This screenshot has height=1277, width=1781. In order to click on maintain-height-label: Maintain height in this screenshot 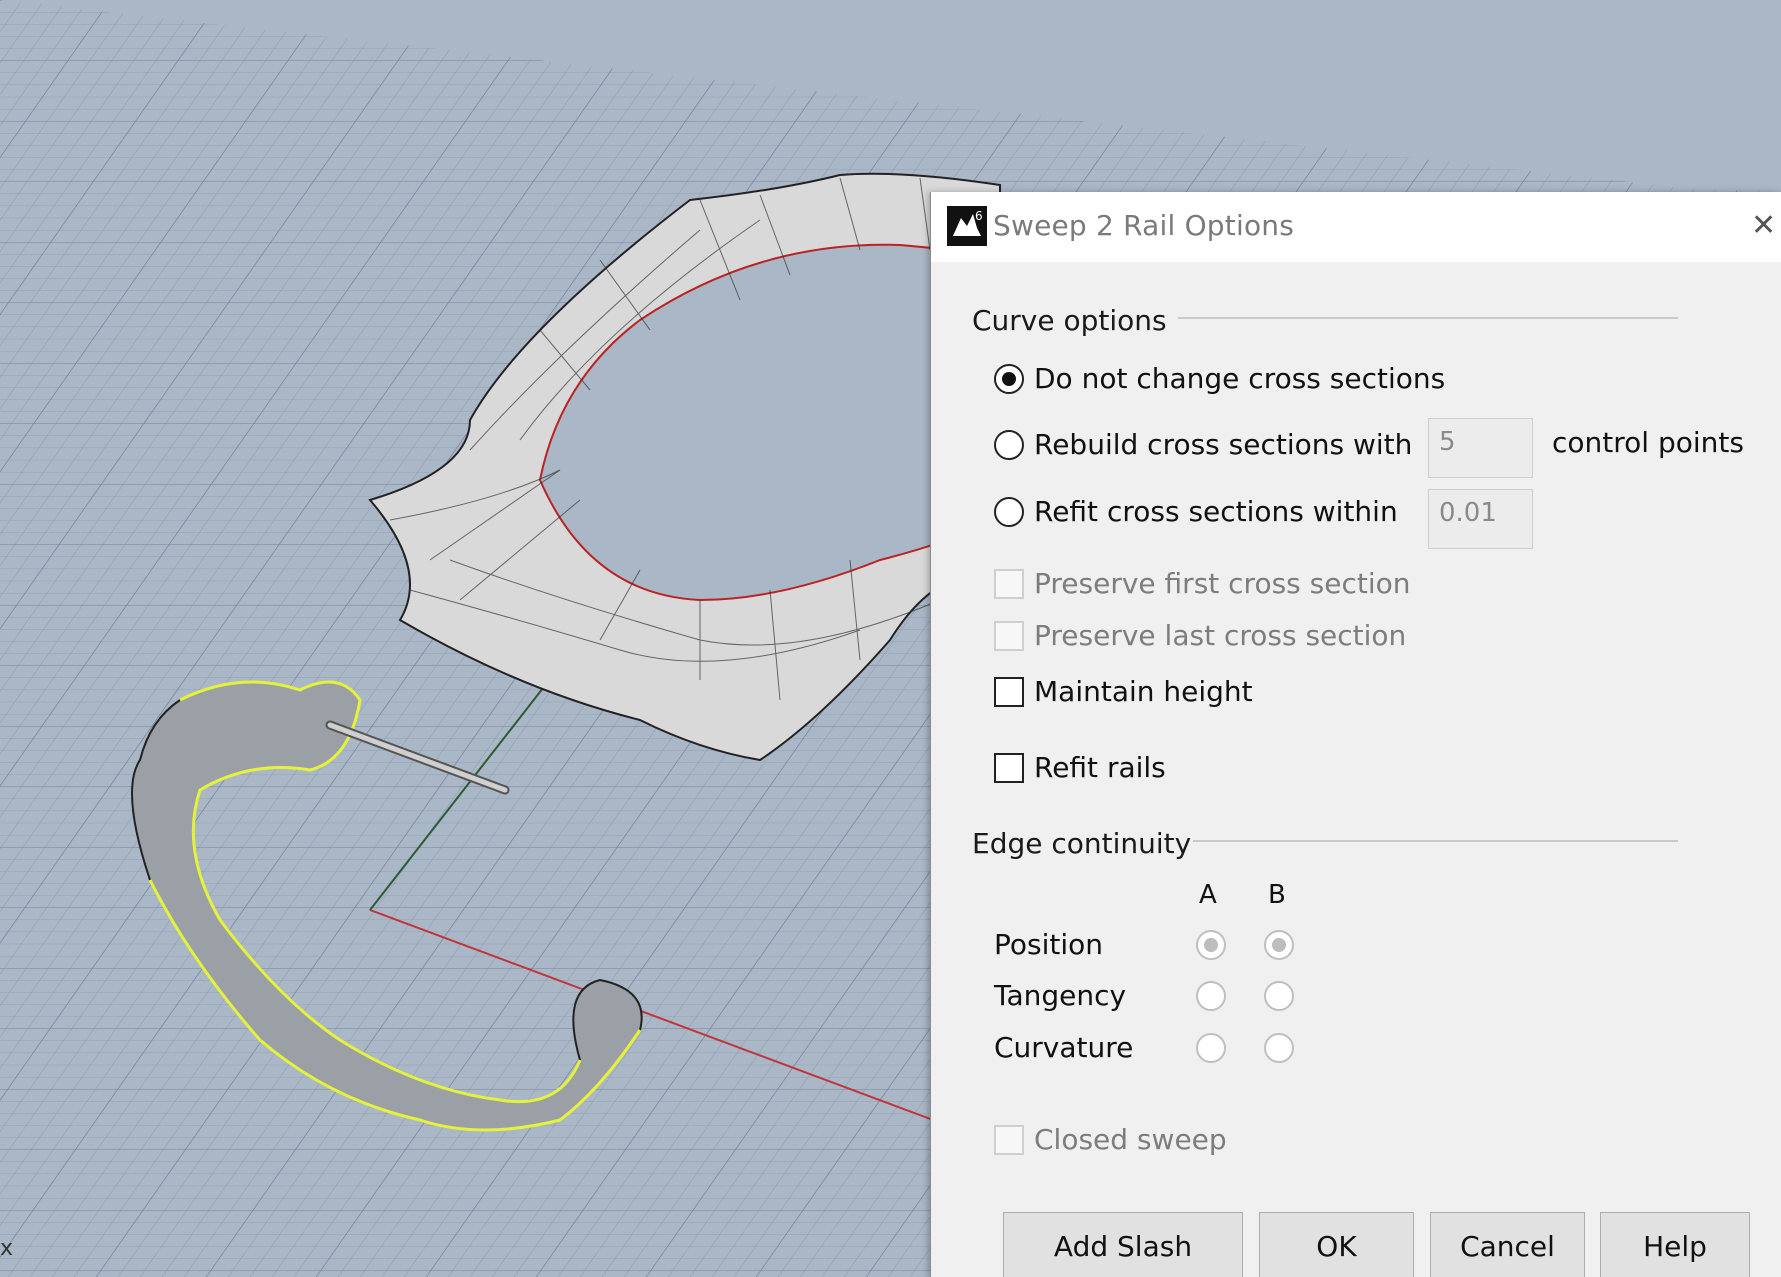, I will do `click(1143, 691)`.